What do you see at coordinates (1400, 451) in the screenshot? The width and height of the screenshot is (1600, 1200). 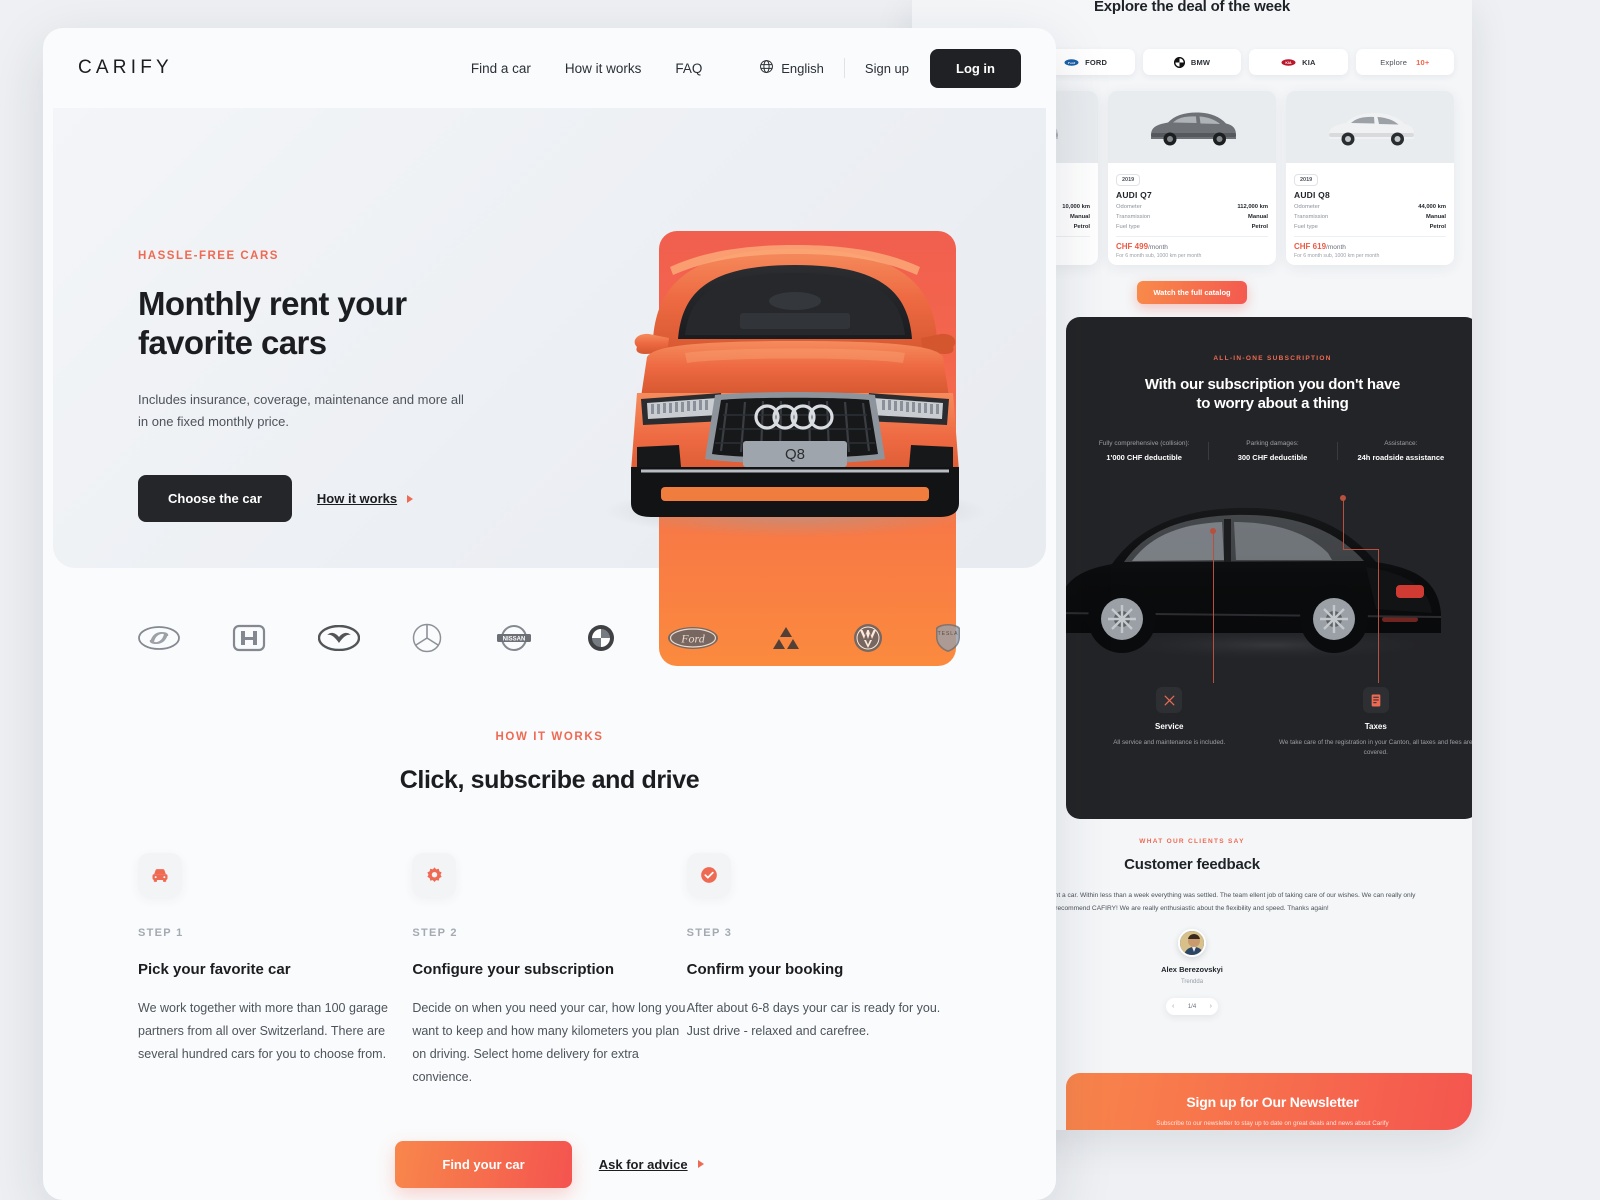 I see `subscription-spec: Assistance: 24h roadside assistance` at bounding box center [1400, 451].